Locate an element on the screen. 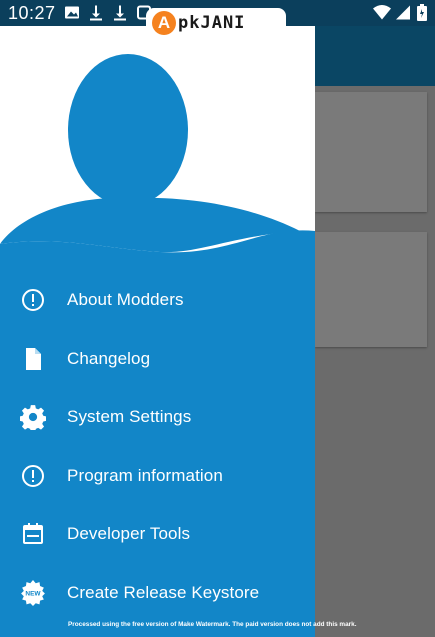 The height and width of the screenshot is (637, 435). system-icons is located at coordinates (400, 12).